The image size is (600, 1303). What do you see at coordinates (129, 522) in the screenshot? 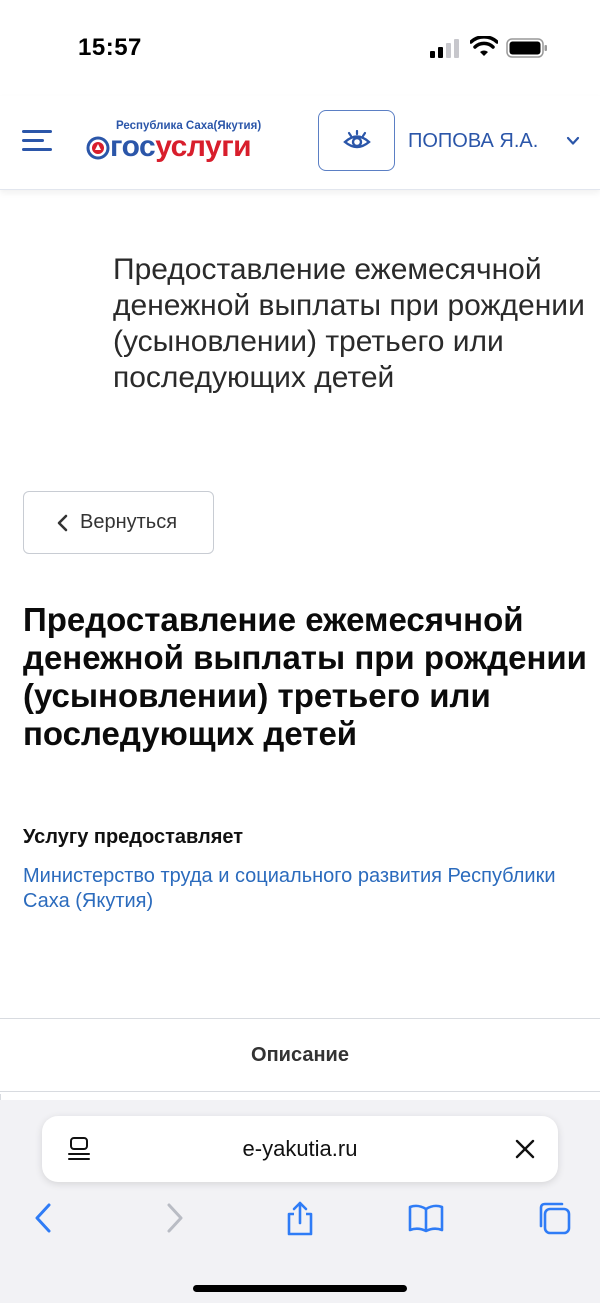
I see `back-button-label: Вернуться` at bounding box center [129, 522].